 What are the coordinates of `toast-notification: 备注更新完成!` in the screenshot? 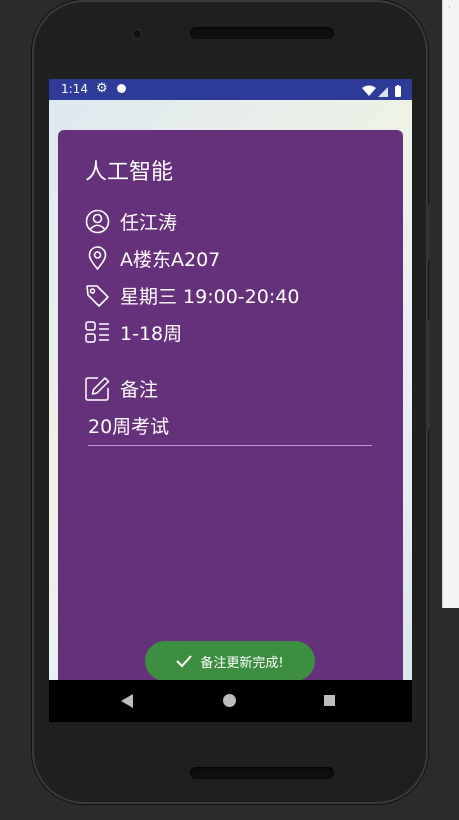 It's located at (230, 661).